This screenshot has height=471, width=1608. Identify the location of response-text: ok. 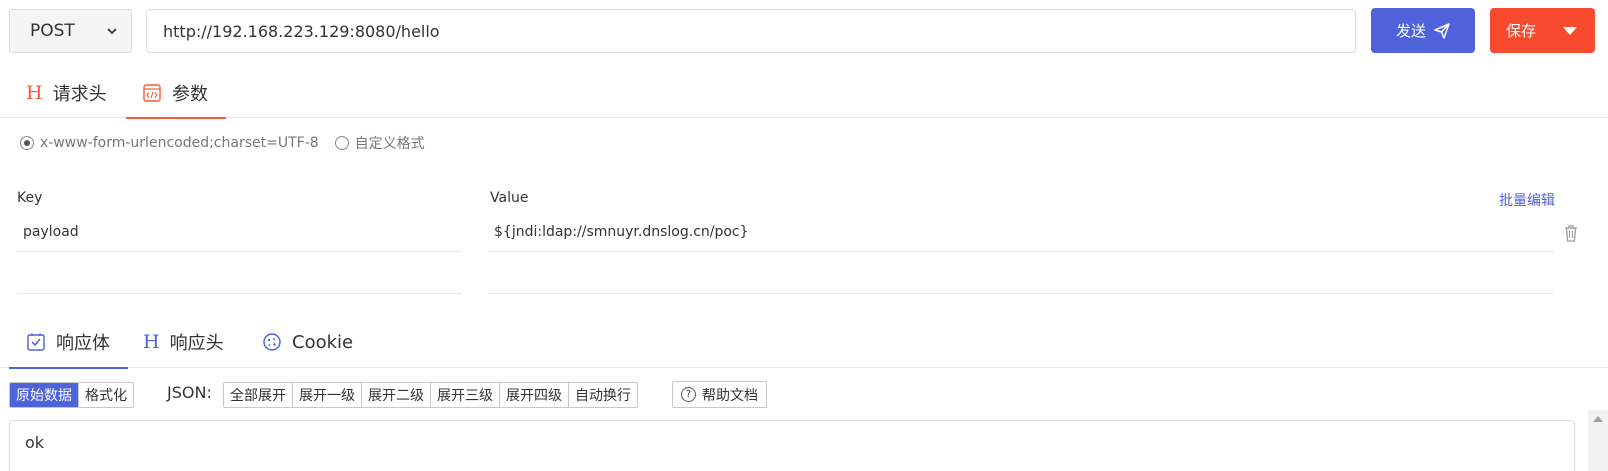
(35, 442).